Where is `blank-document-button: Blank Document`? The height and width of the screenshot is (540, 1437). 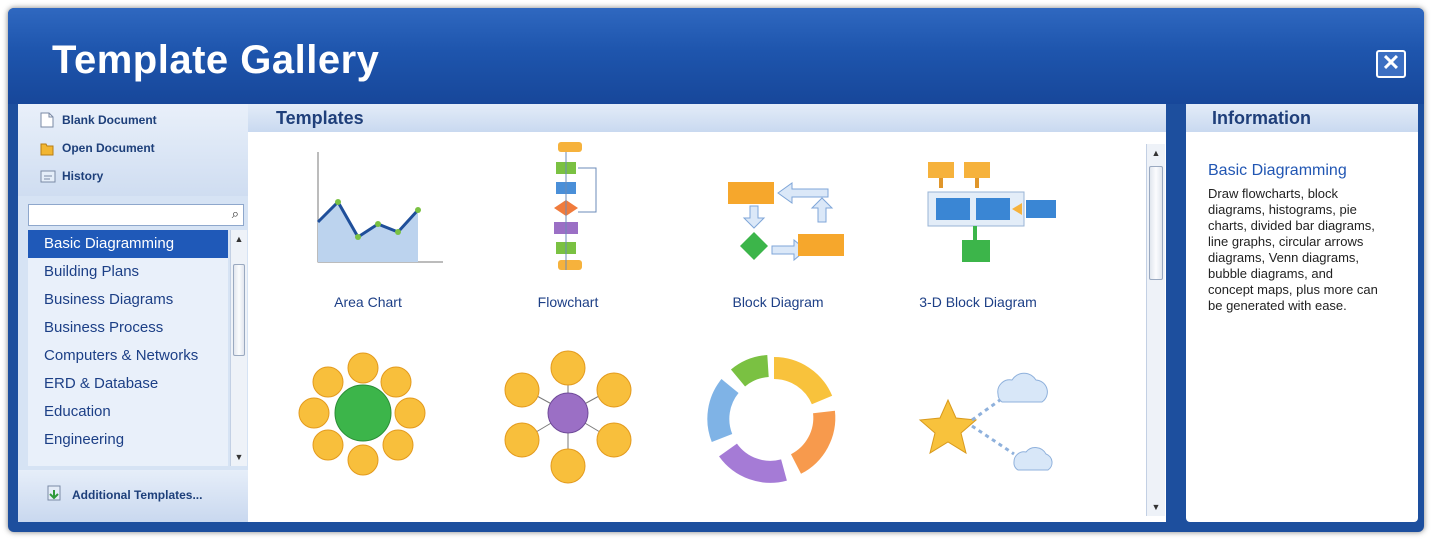 blank-document-button: Blank Document is located at coordinates (98, 120).